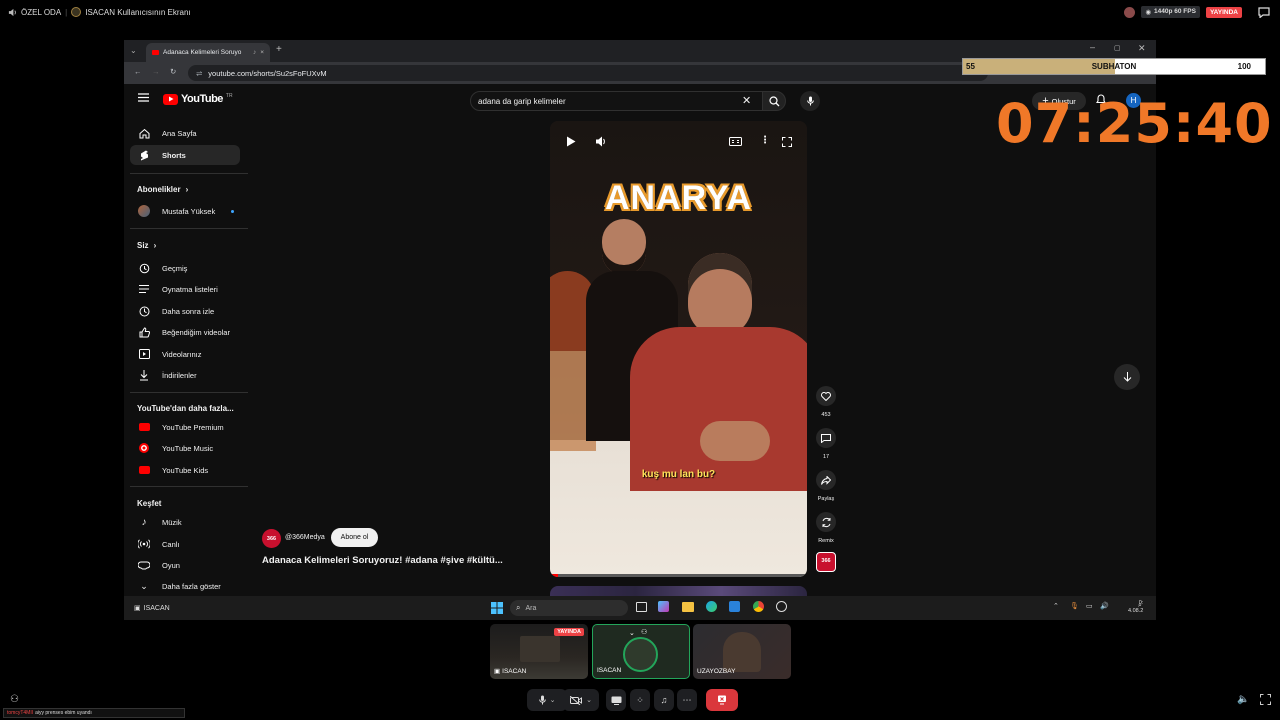 The height and width of the screenshot is (720, 1280). Describe the element at coordinates (826, 499) in the screenshot. I see `share-label: Paylaş` at that location.